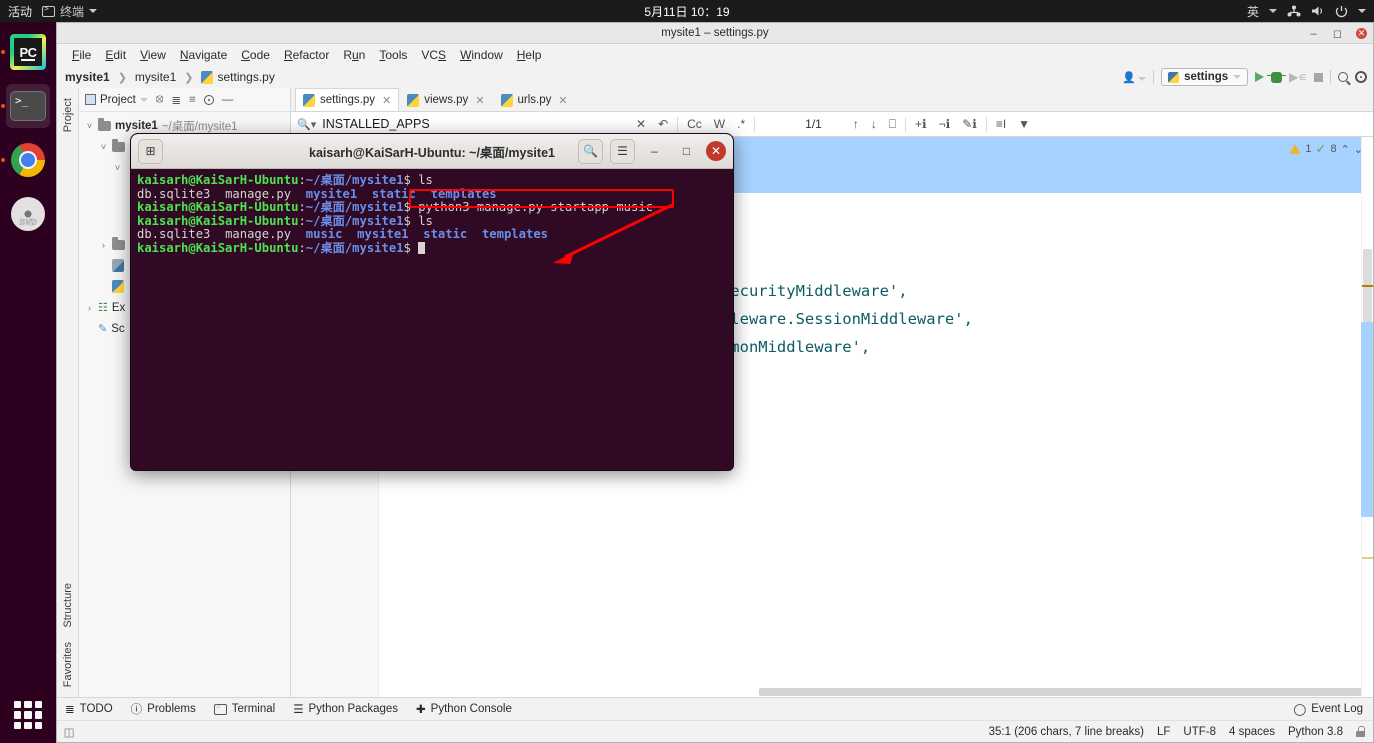  What do you see at coordinates (1362, 11) in the screenshot?
I see `chevron-down-icon` at bounding box center [1362, 11].